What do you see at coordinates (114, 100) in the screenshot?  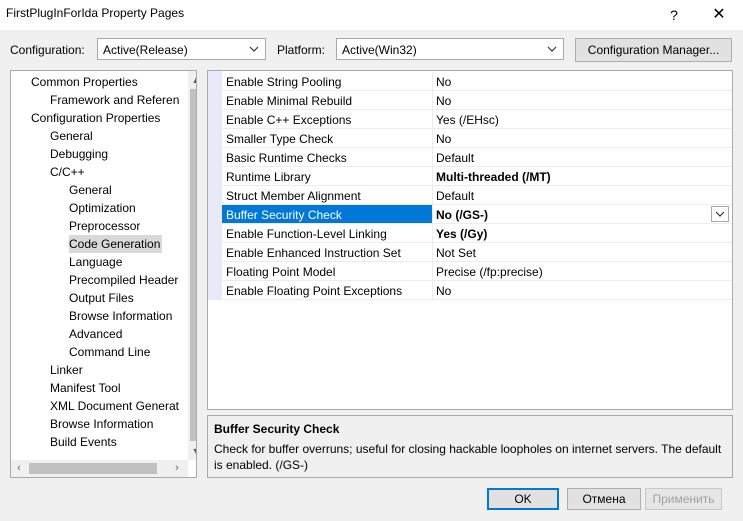 I see `tree-item: Framework and Referen` at bounding box center [114, 100].